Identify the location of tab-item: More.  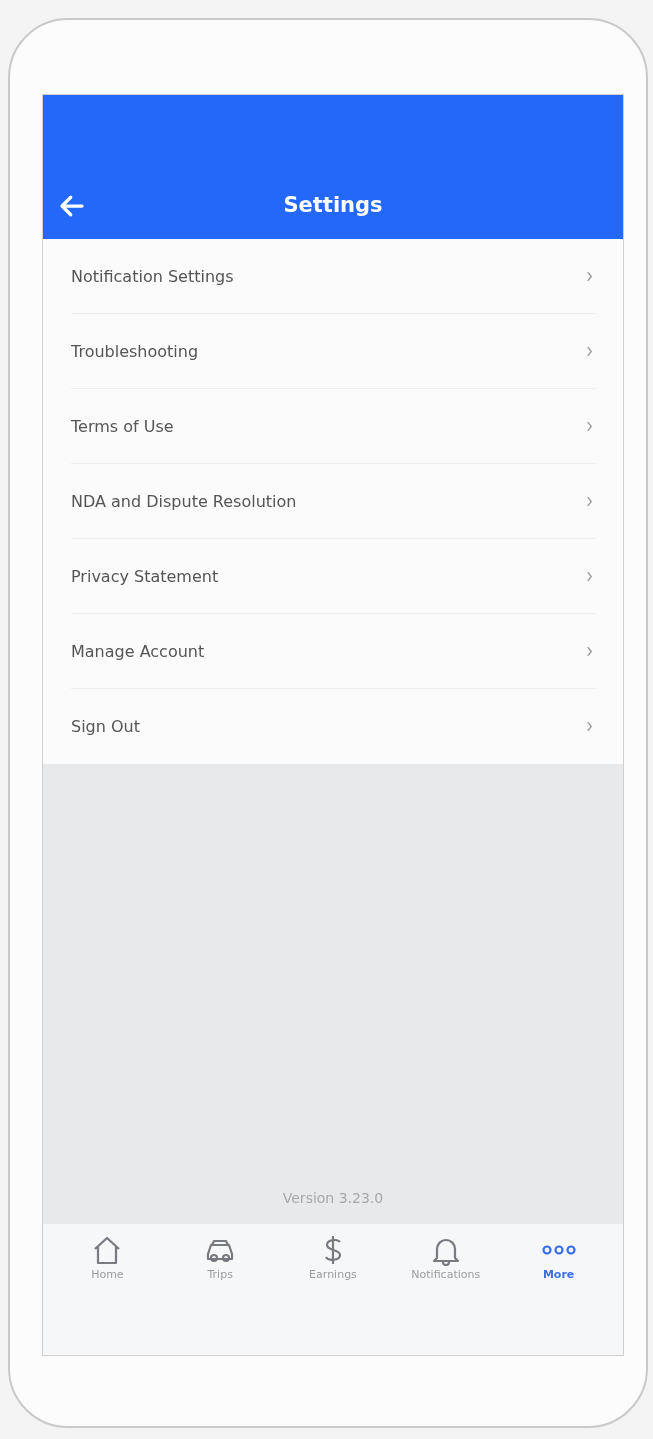
(558, 1257).